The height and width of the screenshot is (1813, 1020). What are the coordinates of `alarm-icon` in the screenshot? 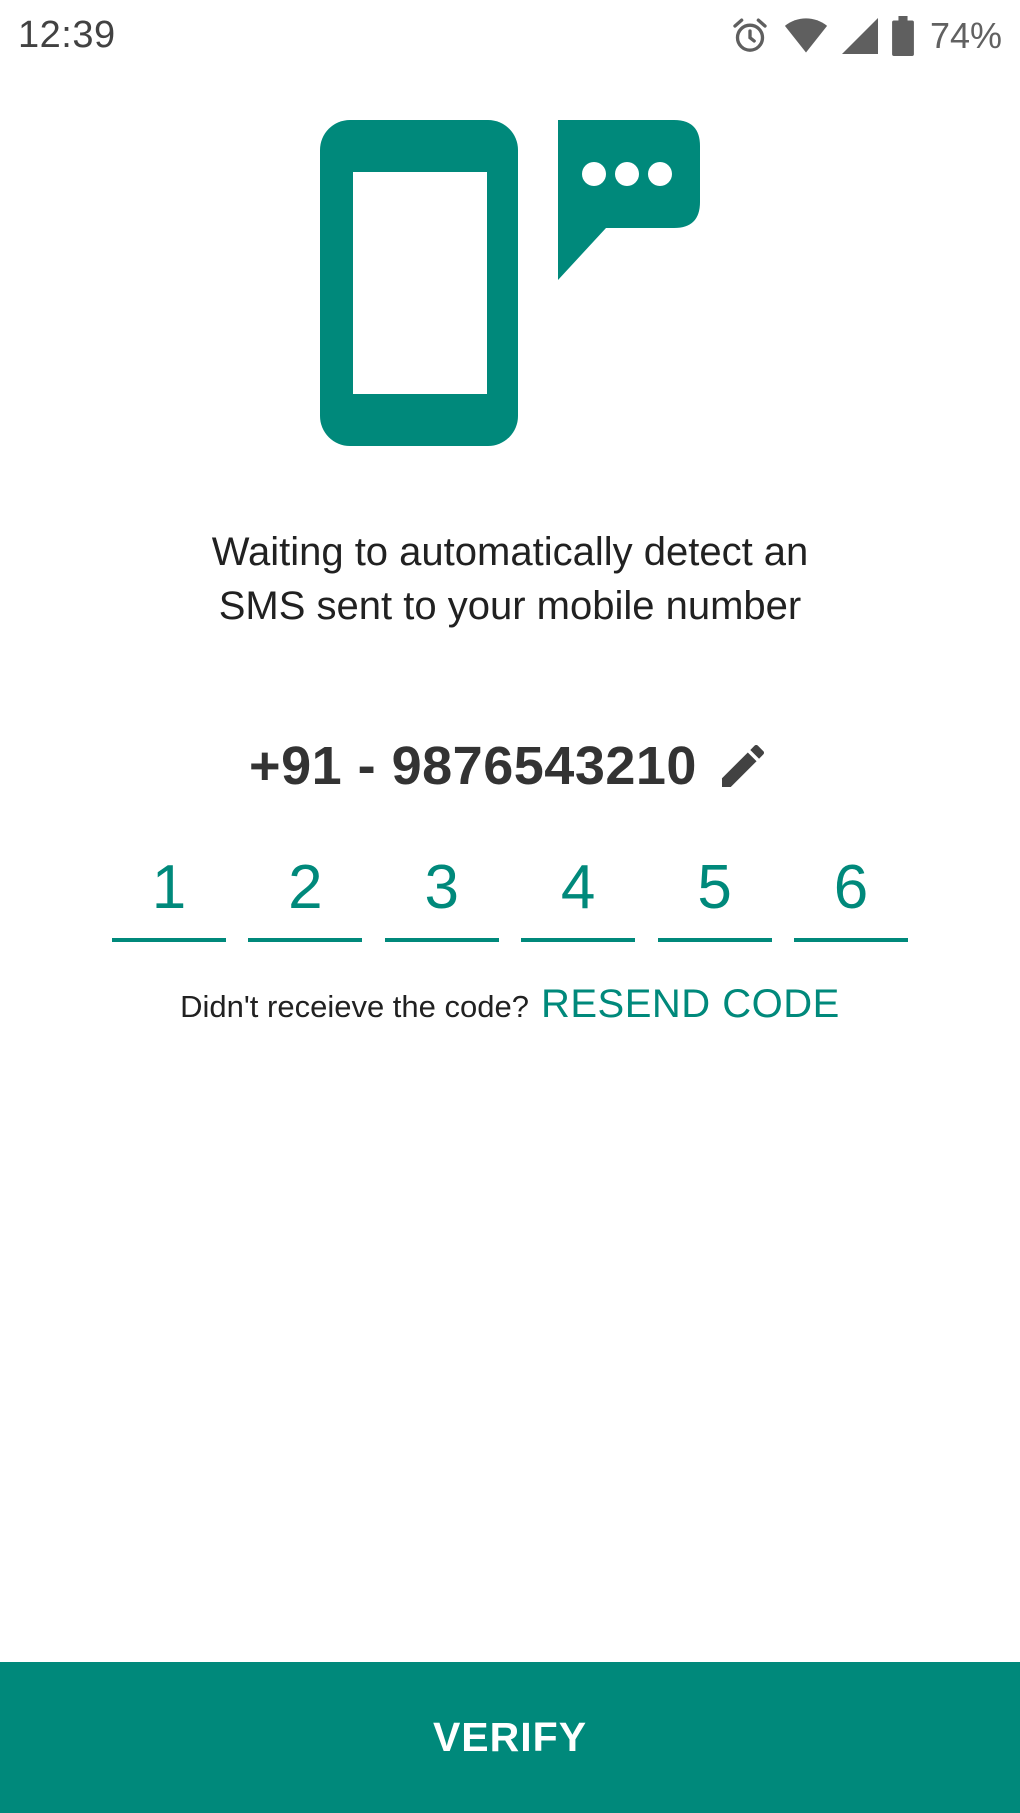 It's located at (750, 36).